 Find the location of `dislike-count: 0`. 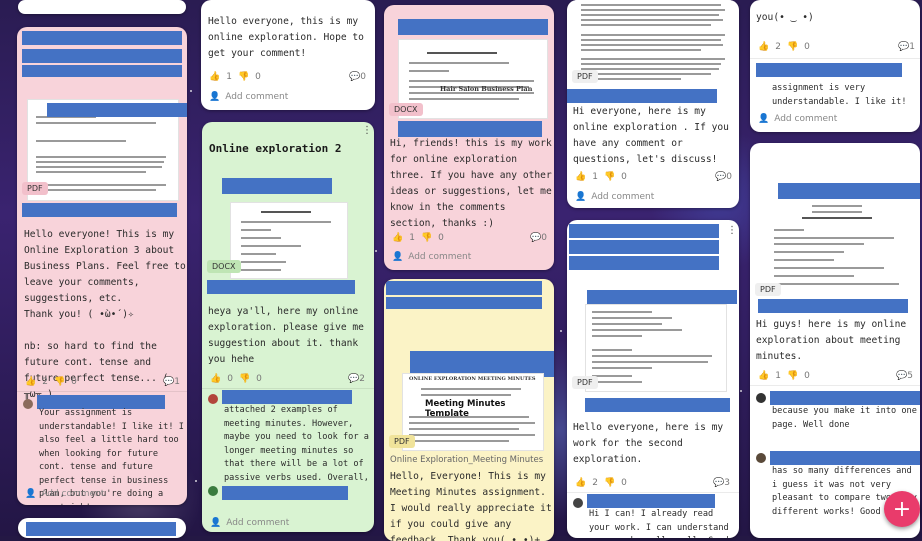

dislike-count: 0 is located at coordinates (74, 382).